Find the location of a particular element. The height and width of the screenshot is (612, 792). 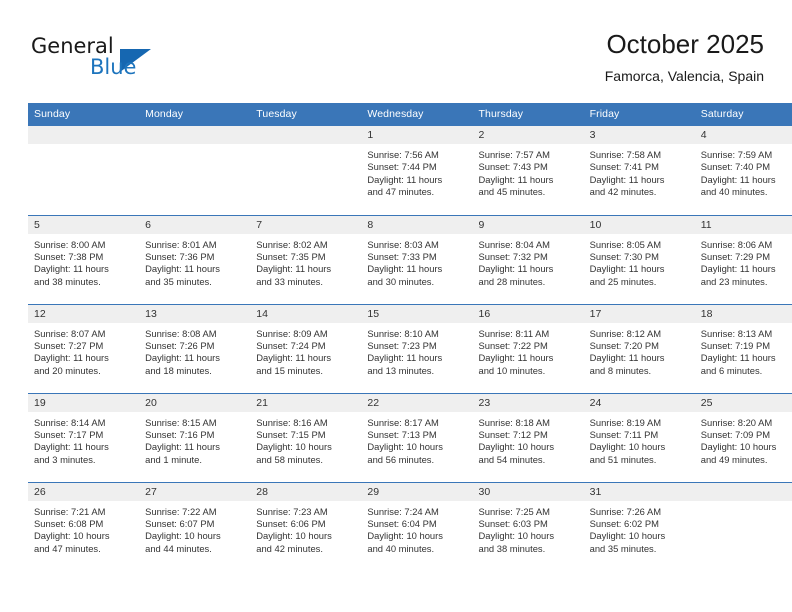

sunrise-time: Sunrise: 7:59 AM is located at coordinates (736, 154).